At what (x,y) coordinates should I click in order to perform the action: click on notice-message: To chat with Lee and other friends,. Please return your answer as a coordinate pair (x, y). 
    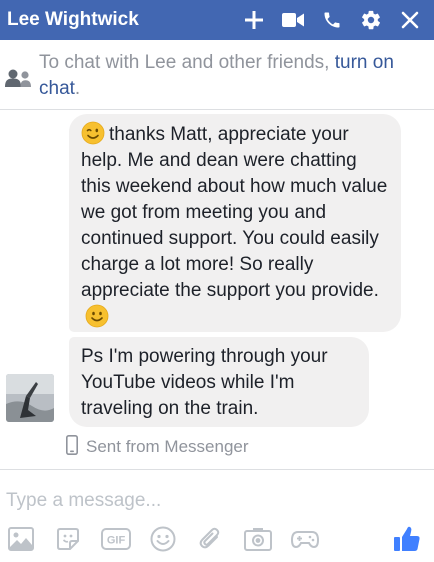
    Looking at the image, I should click on (187, 62).